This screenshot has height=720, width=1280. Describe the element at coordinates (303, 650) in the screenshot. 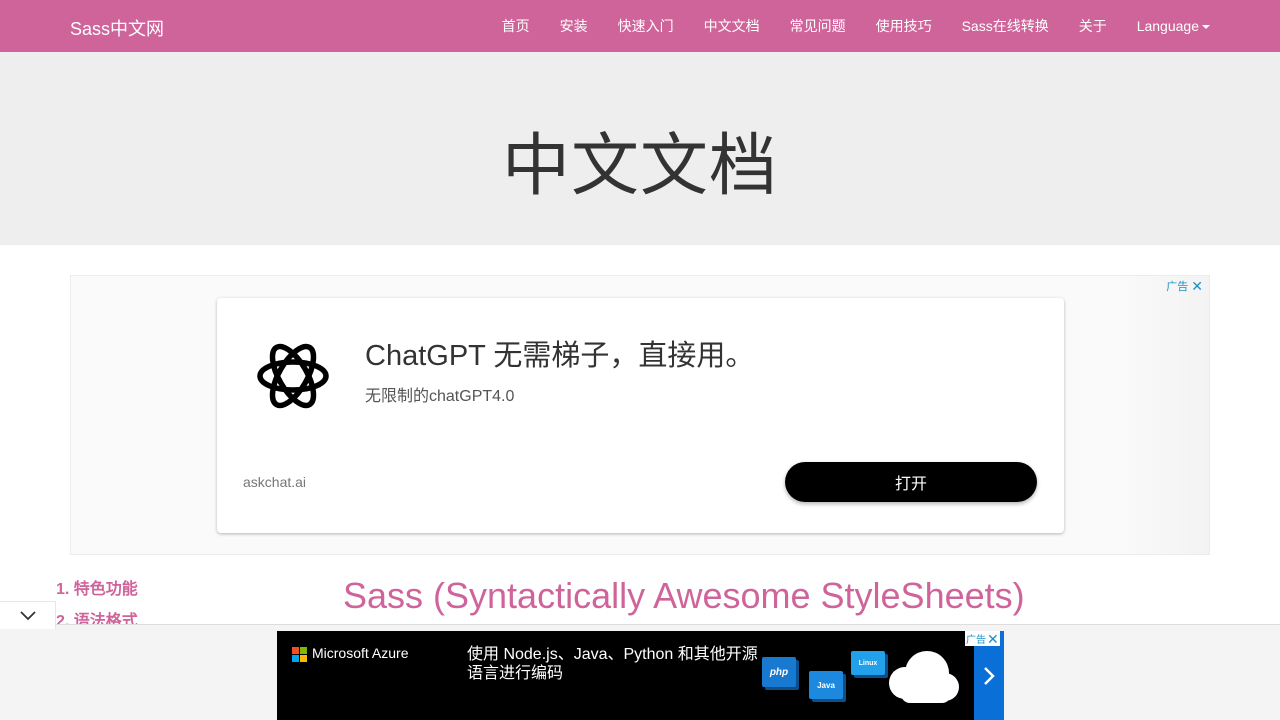

I see `ms-logo-green` at that location.